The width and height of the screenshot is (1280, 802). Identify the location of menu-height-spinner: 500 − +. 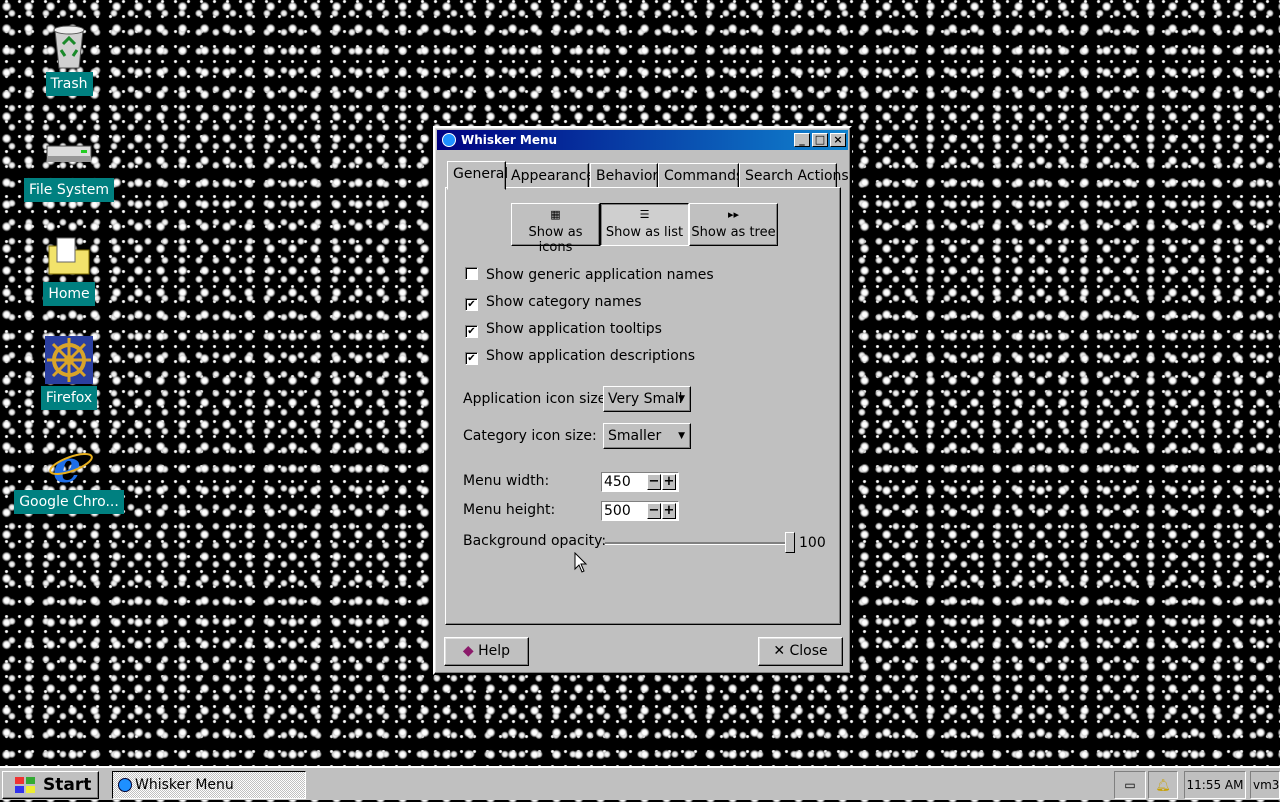
(640, 511).